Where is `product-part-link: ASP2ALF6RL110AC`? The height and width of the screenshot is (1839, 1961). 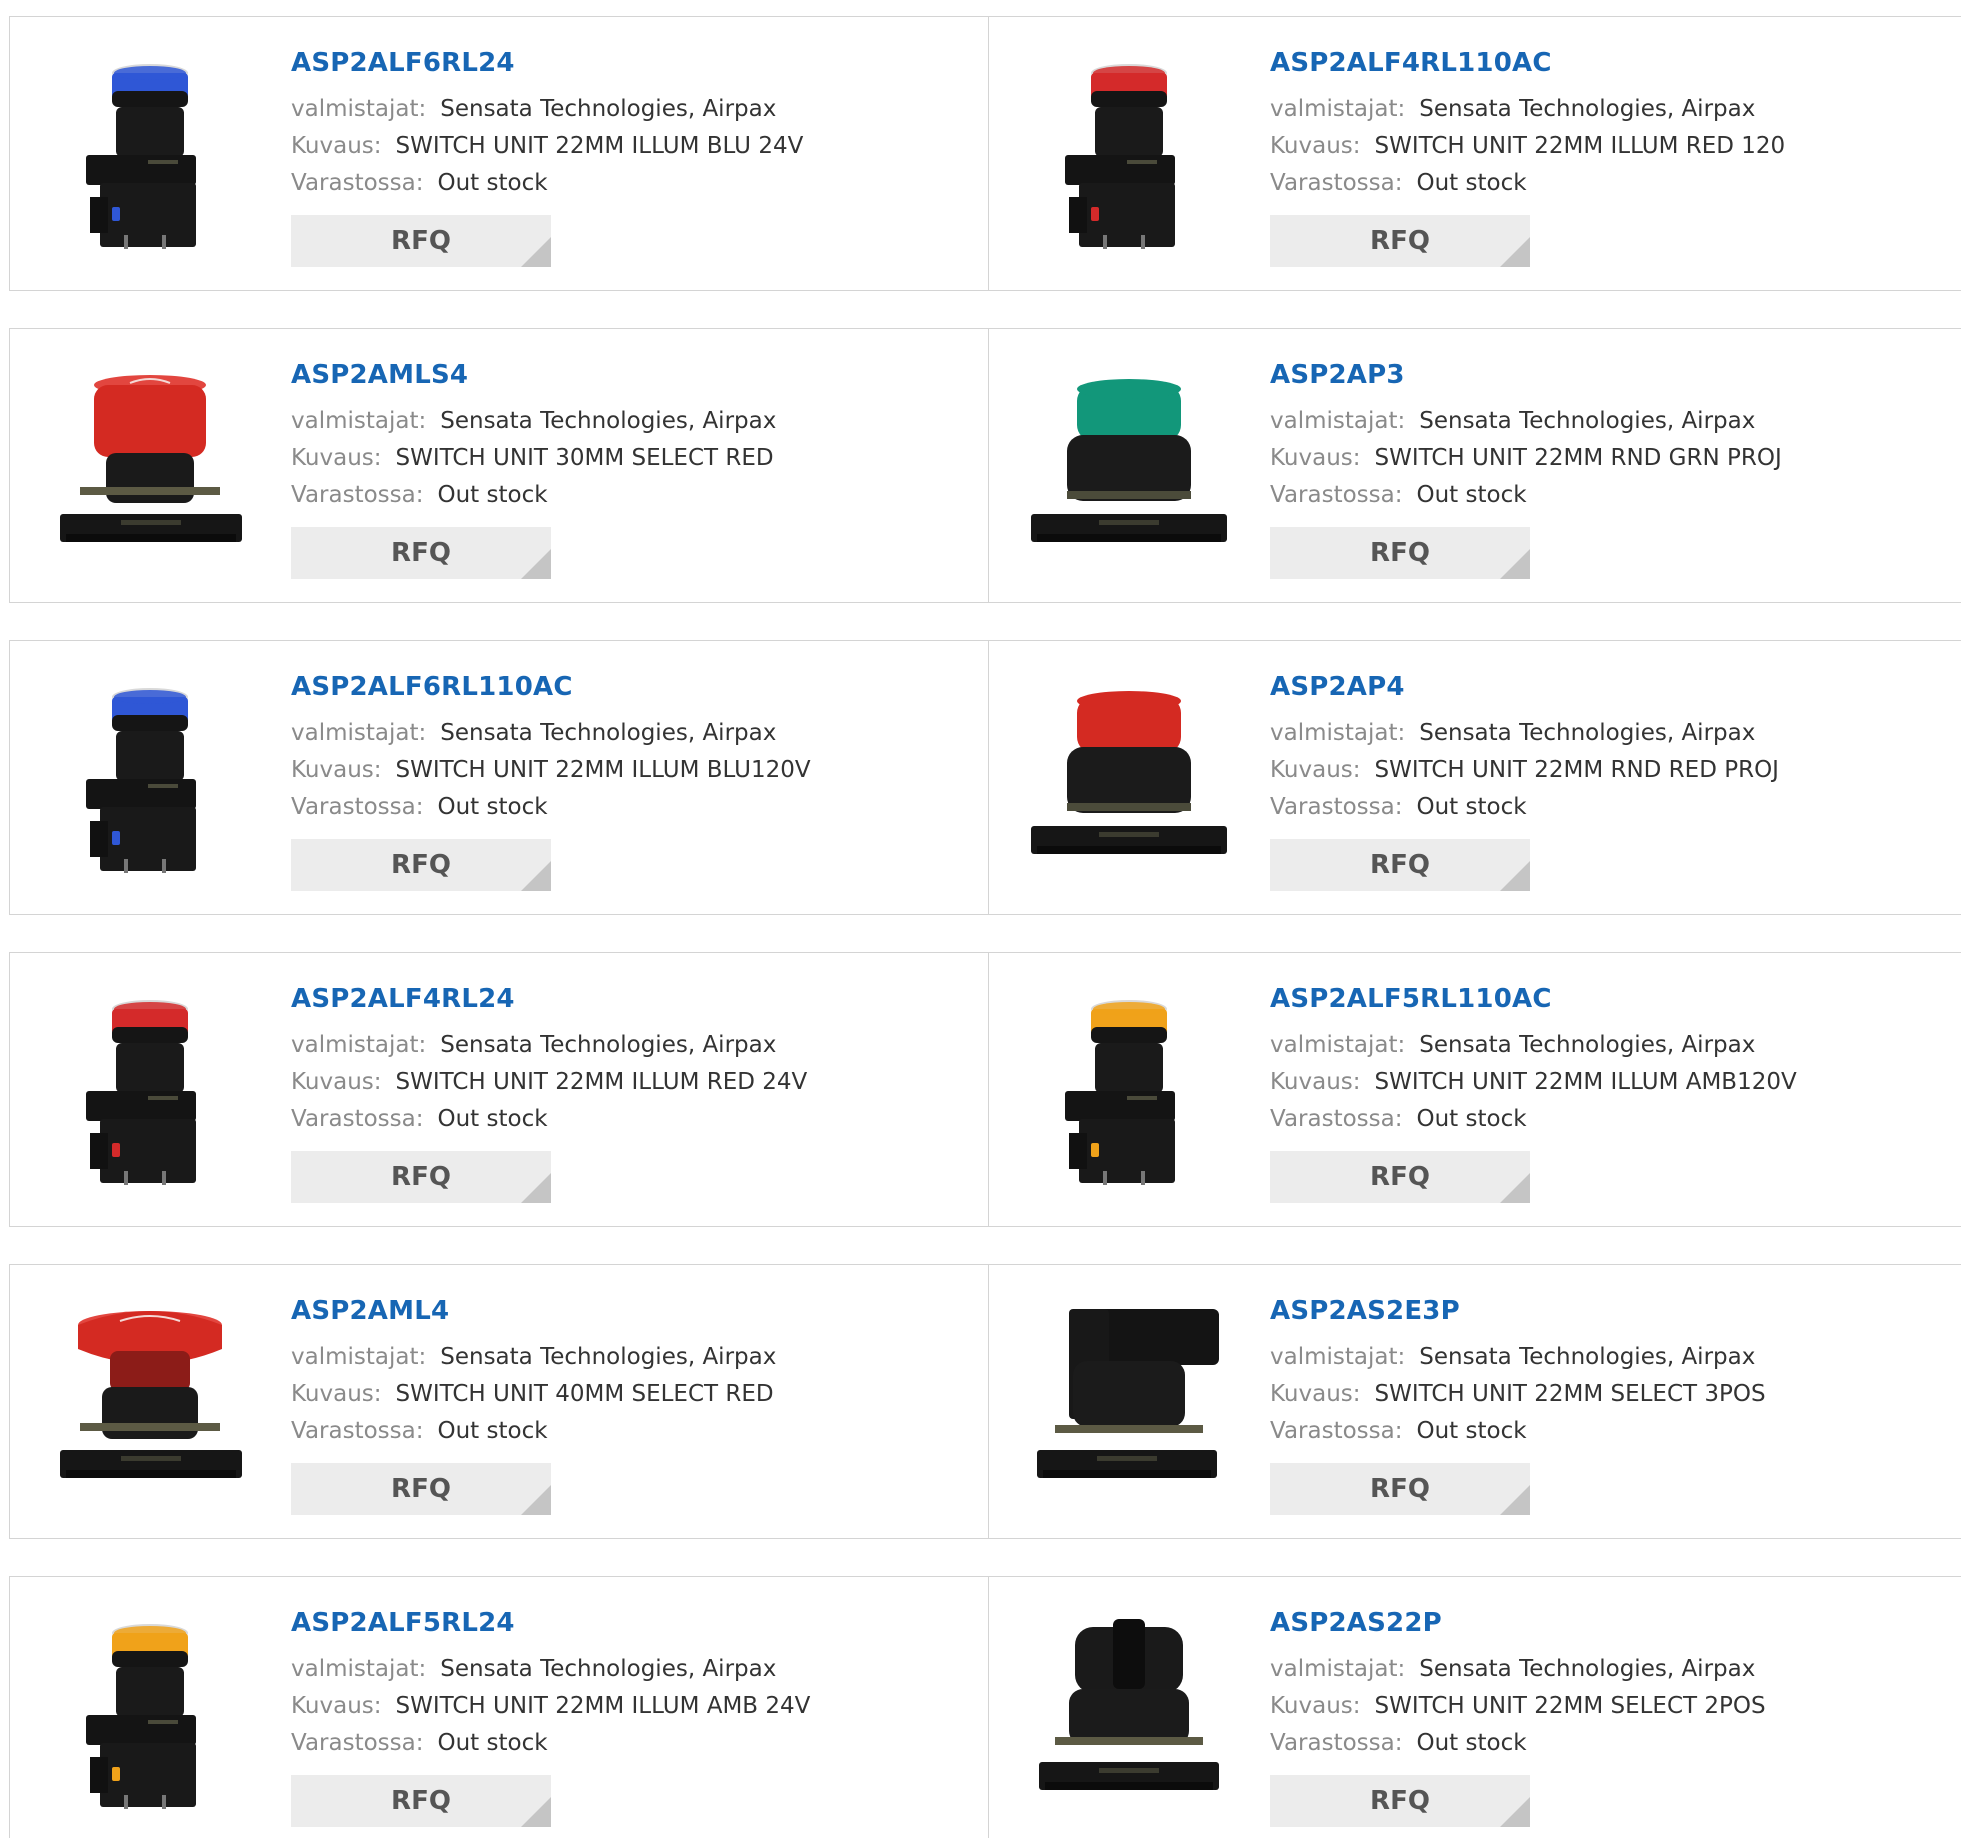 product-part-link: ASP2ALF6RL110AC is located at coordinates (551, 687).